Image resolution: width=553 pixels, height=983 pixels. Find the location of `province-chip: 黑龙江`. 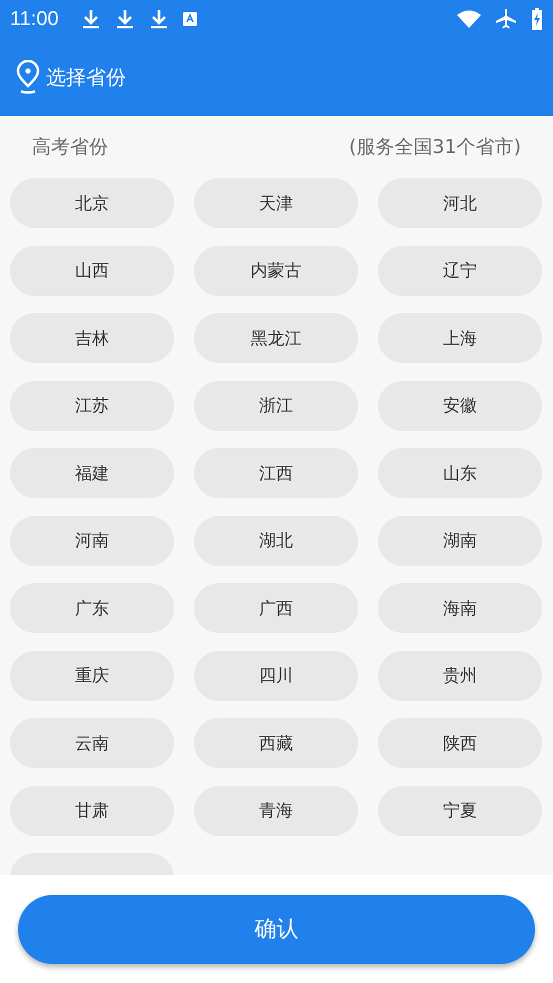

province-chip: 黑龙江 is located at coordinates (276, 338).